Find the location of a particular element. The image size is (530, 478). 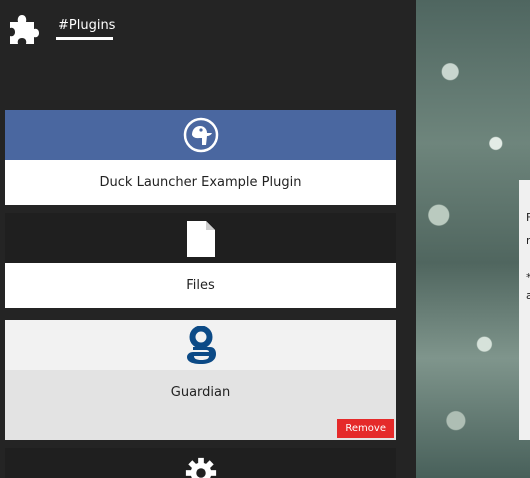

file-icon is located at coordinates (200, 239).